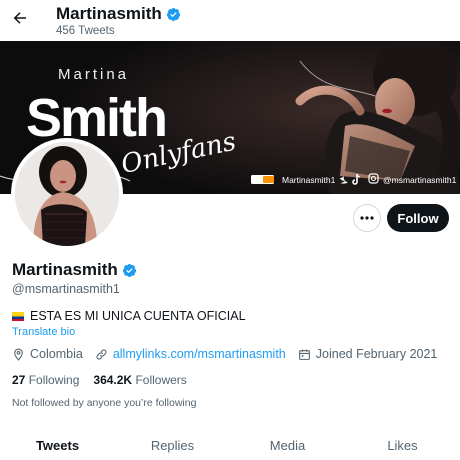 The image size is (460, 460). What do you see at coordinates (57, 442) in the screenshot?
I see `tab-tweets: Tweets` at bounding box center [57, 442].